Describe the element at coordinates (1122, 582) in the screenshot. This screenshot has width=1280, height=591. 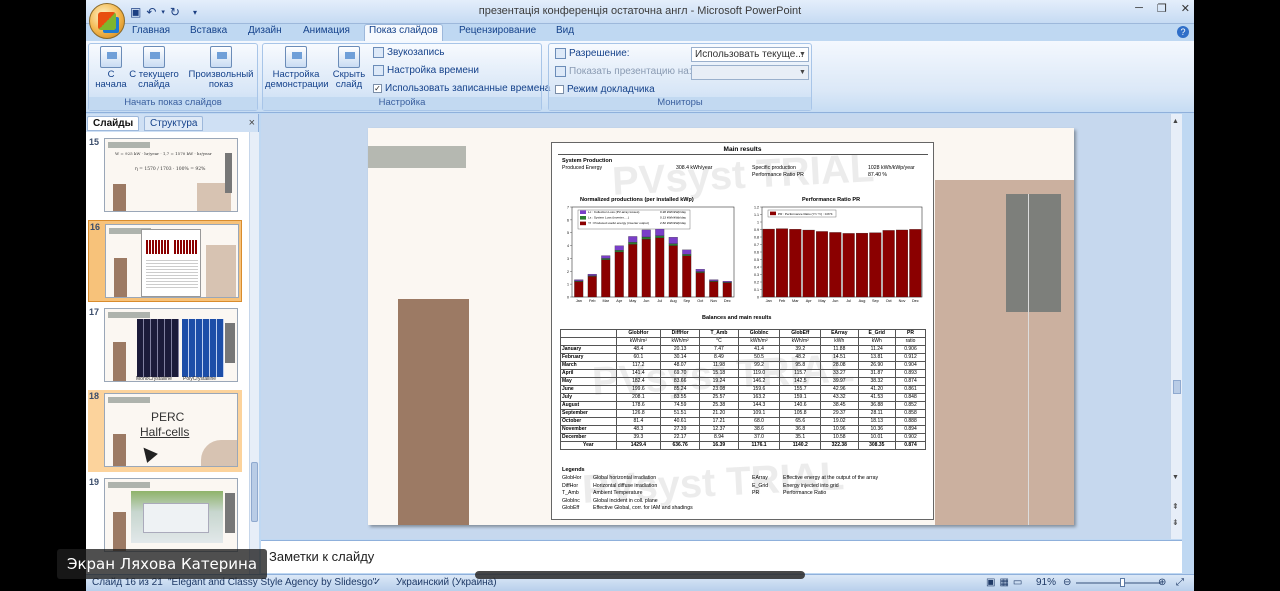
I see `zoom-slider-handle` at that location.